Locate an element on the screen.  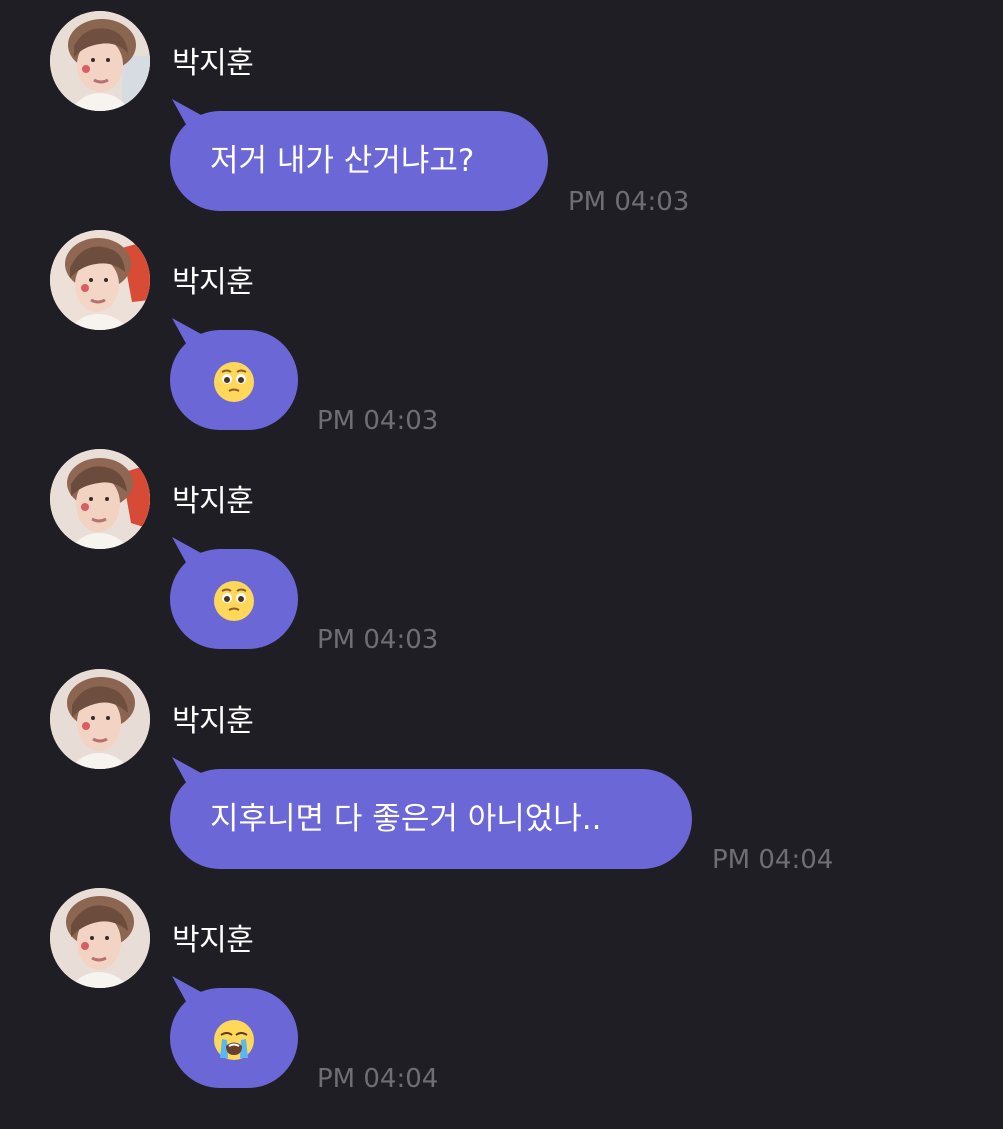
message-text: 저거 내가 산거냐고? is located at coordinates (342, 161).